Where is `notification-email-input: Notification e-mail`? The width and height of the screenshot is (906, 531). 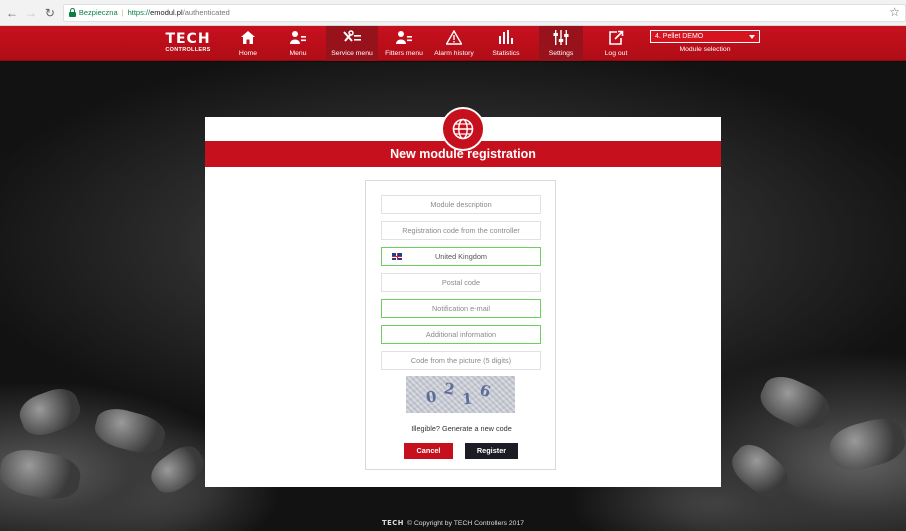
notification-email-input: Notification e-mail is located at coordinates (461, 308).